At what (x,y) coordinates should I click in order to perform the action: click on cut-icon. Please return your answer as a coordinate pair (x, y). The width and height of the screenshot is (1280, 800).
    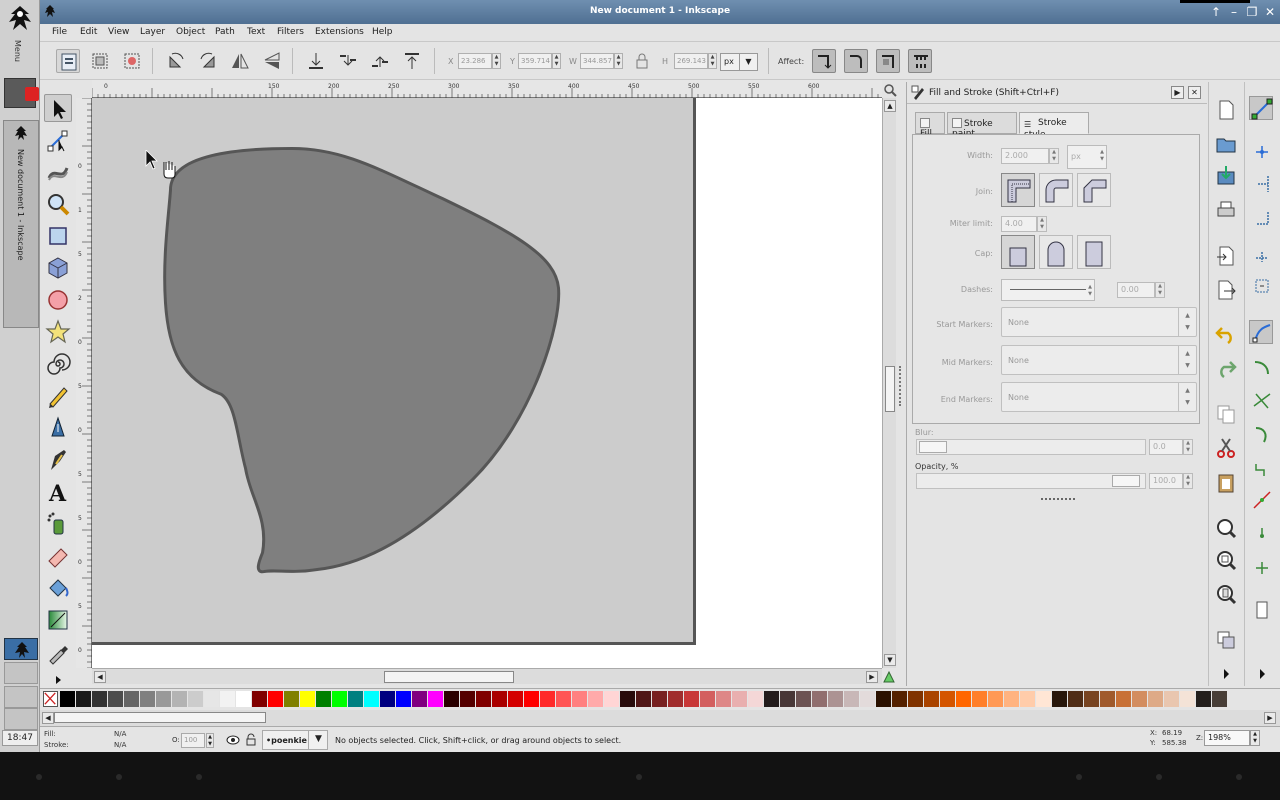
    Looking at the image, I should click on (1226, 448).